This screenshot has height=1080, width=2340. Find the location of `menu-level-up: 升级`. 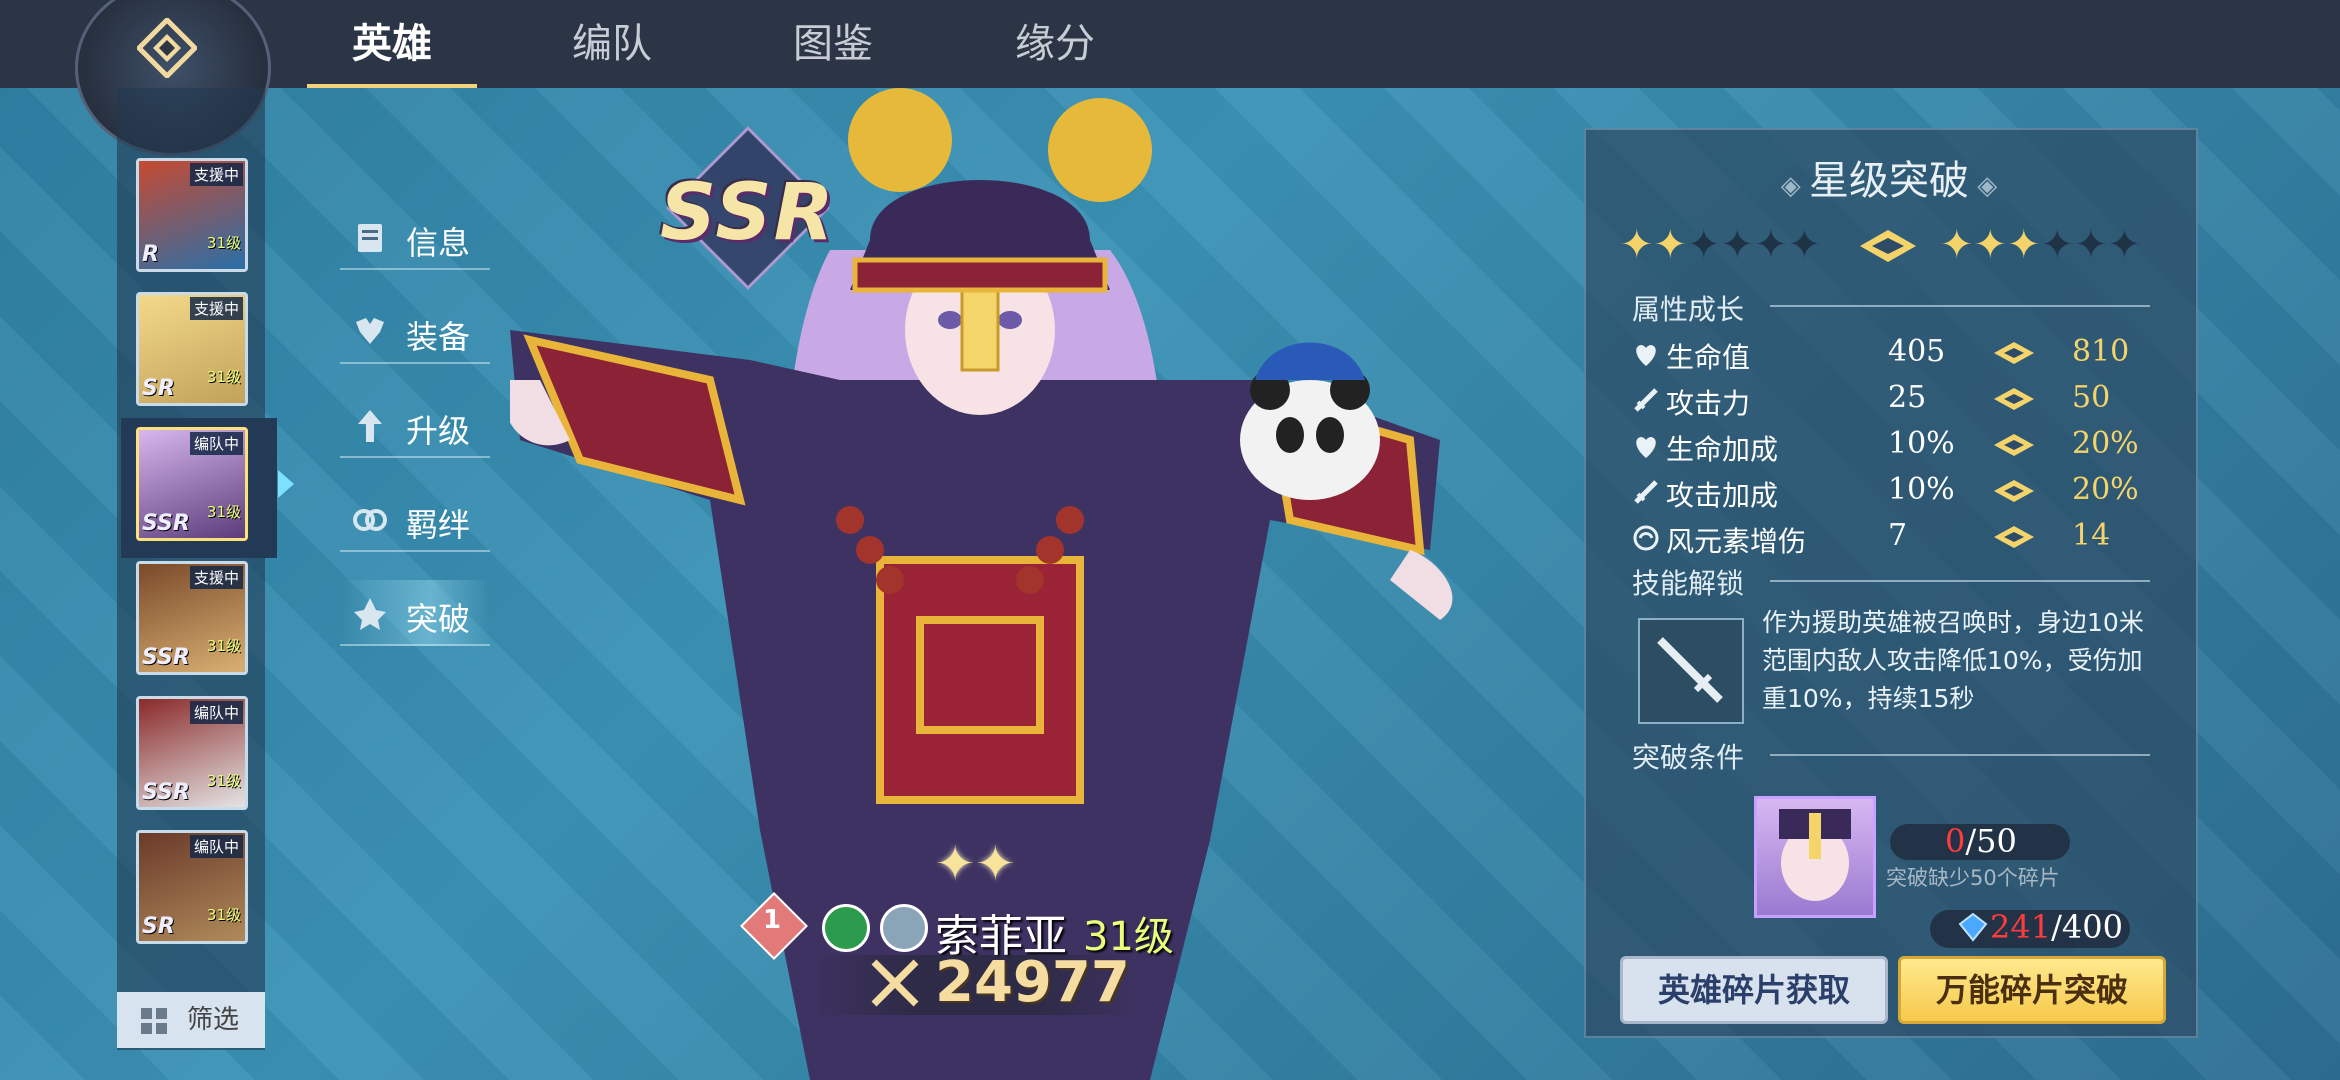

menu-level-up: 升级 is located at coordinates (415, 425).